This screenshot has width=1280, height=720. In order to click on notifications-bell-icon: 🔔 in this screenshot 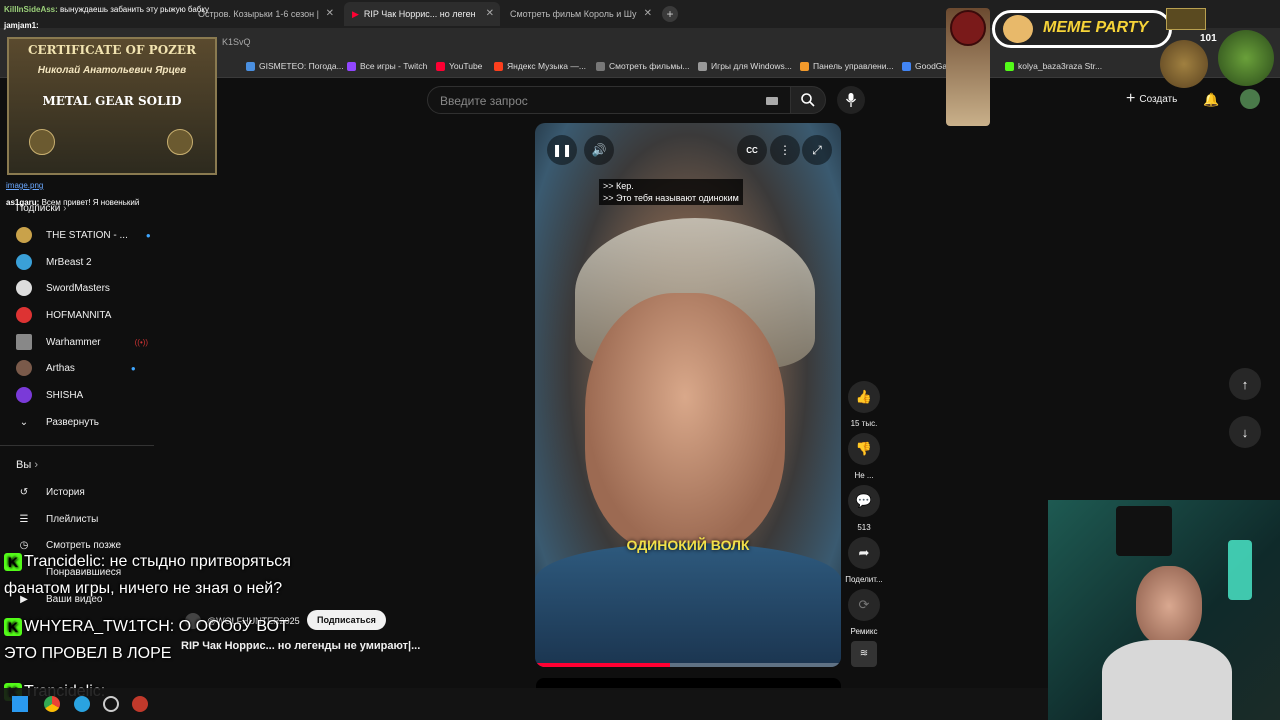, I will do `click(1211, 100)`.